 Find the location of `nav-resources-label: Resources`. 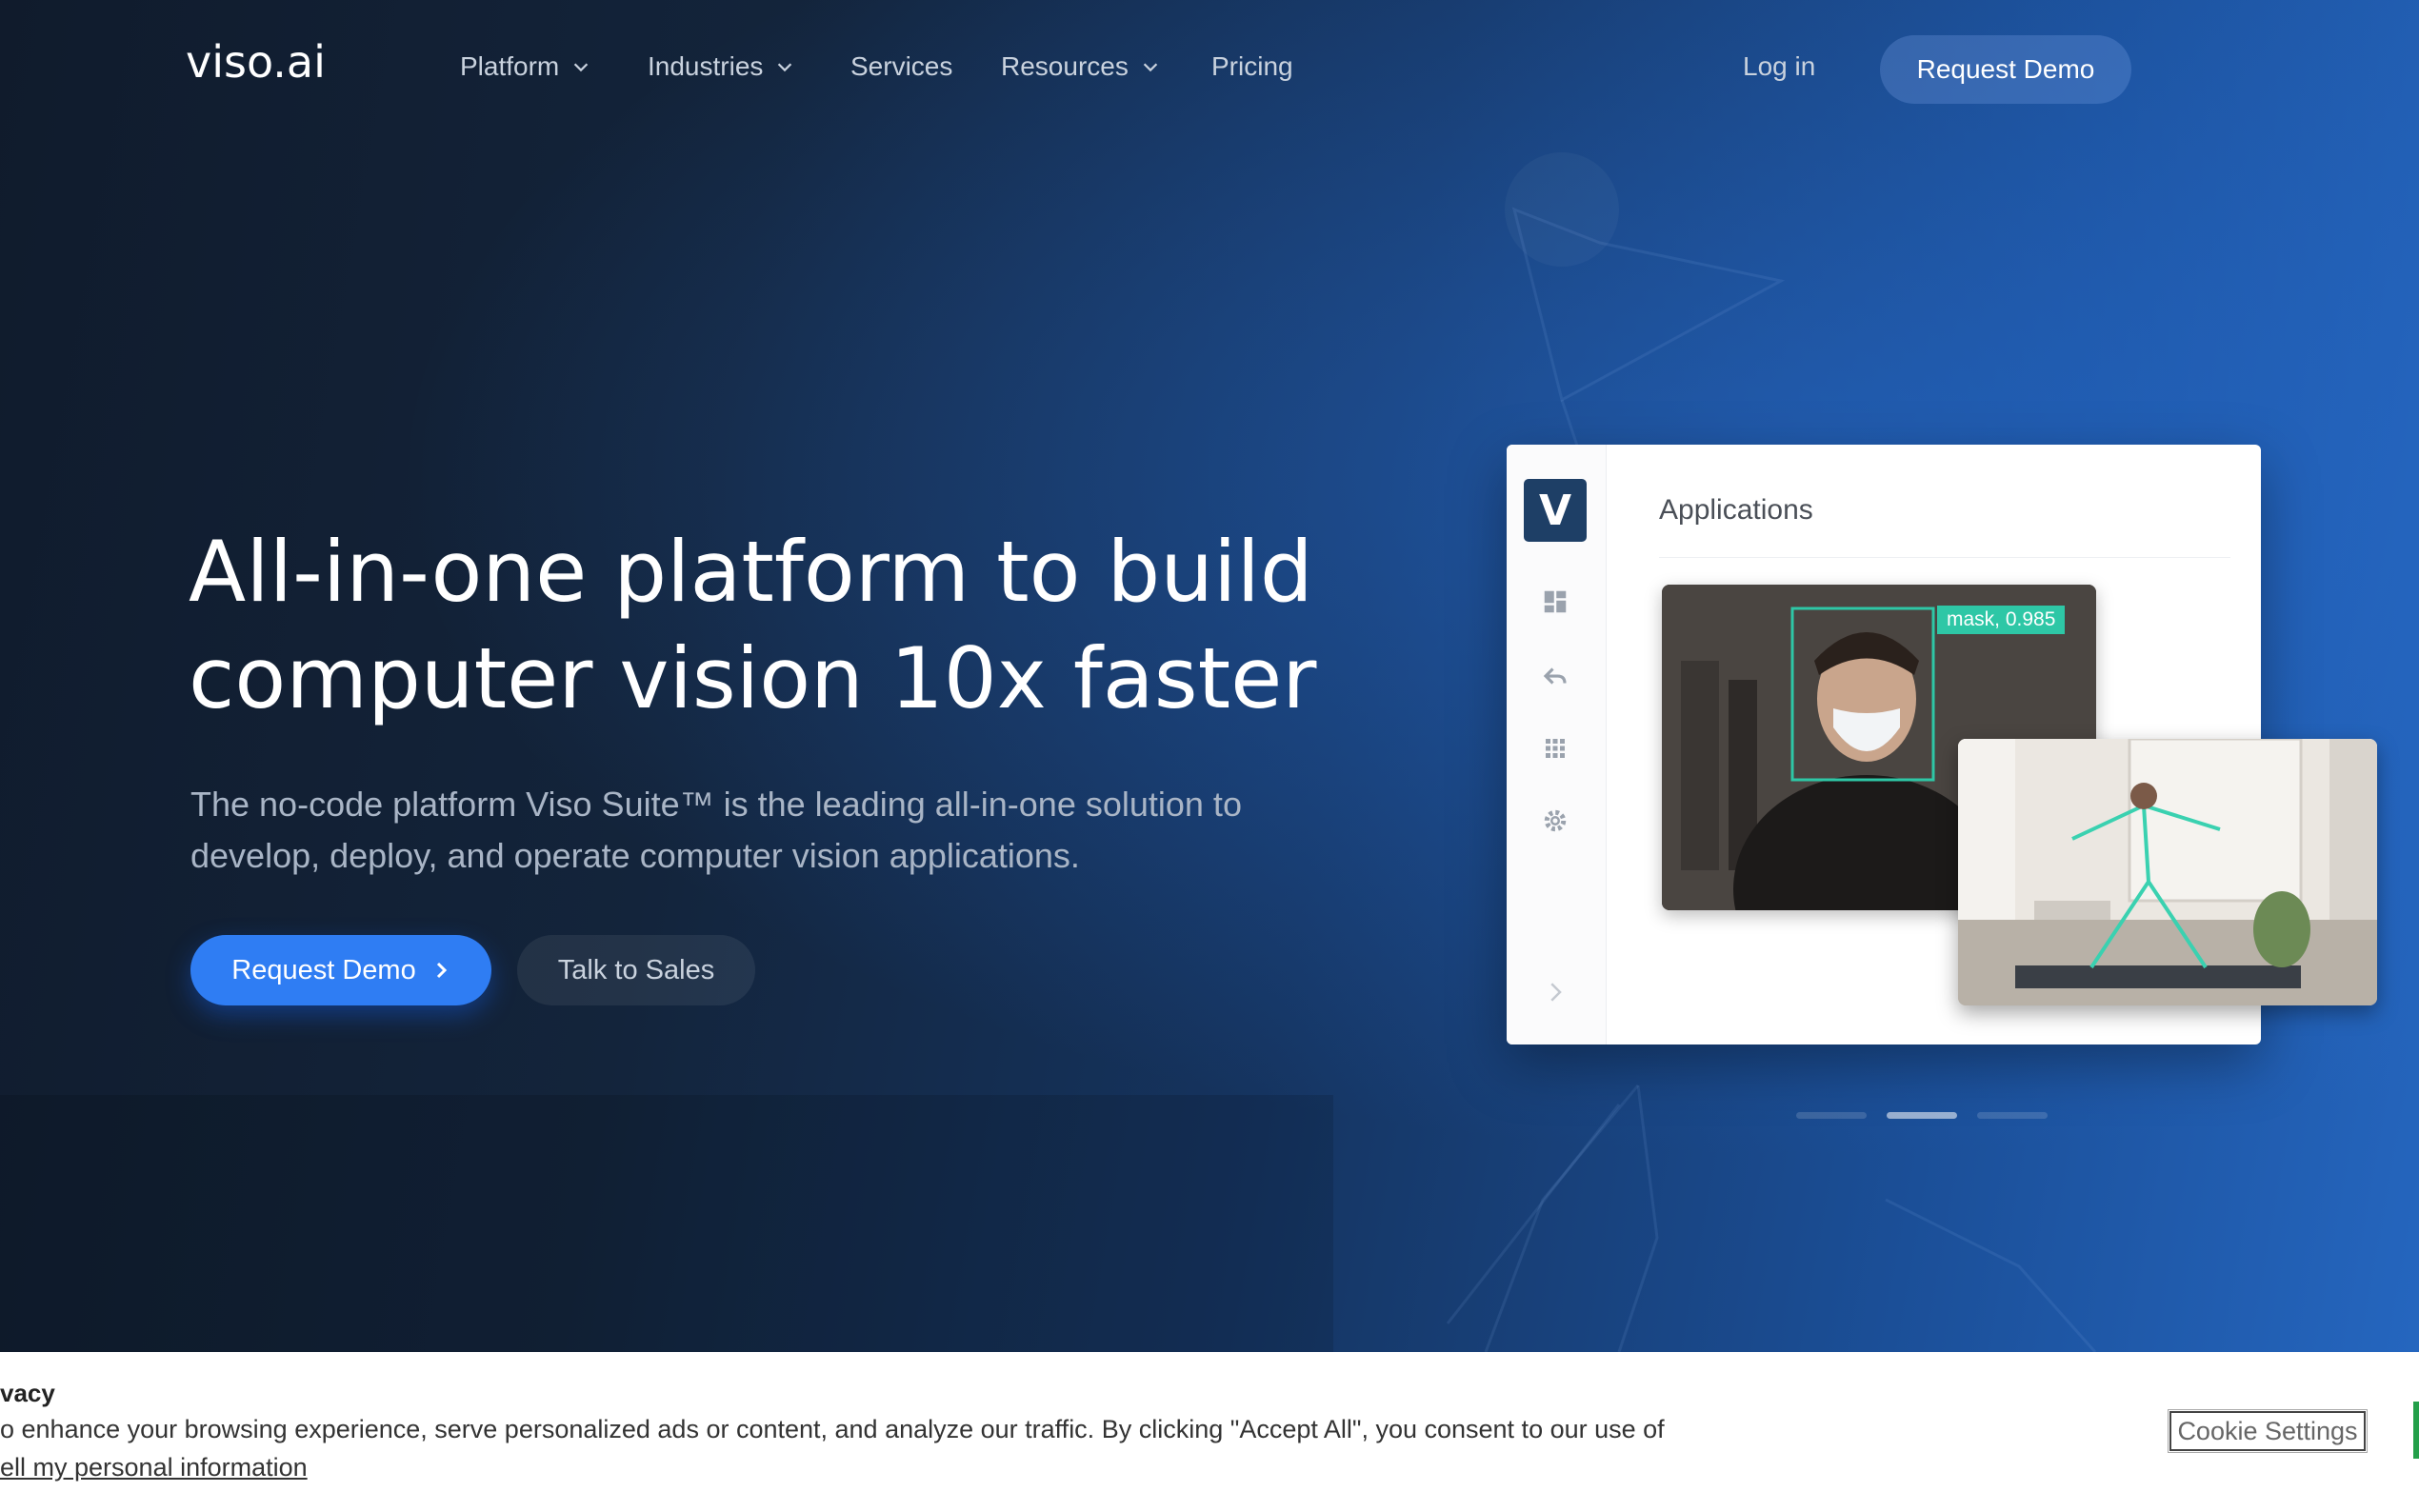

nav-resources-label: Resources is located at coordinates (1065, 66).